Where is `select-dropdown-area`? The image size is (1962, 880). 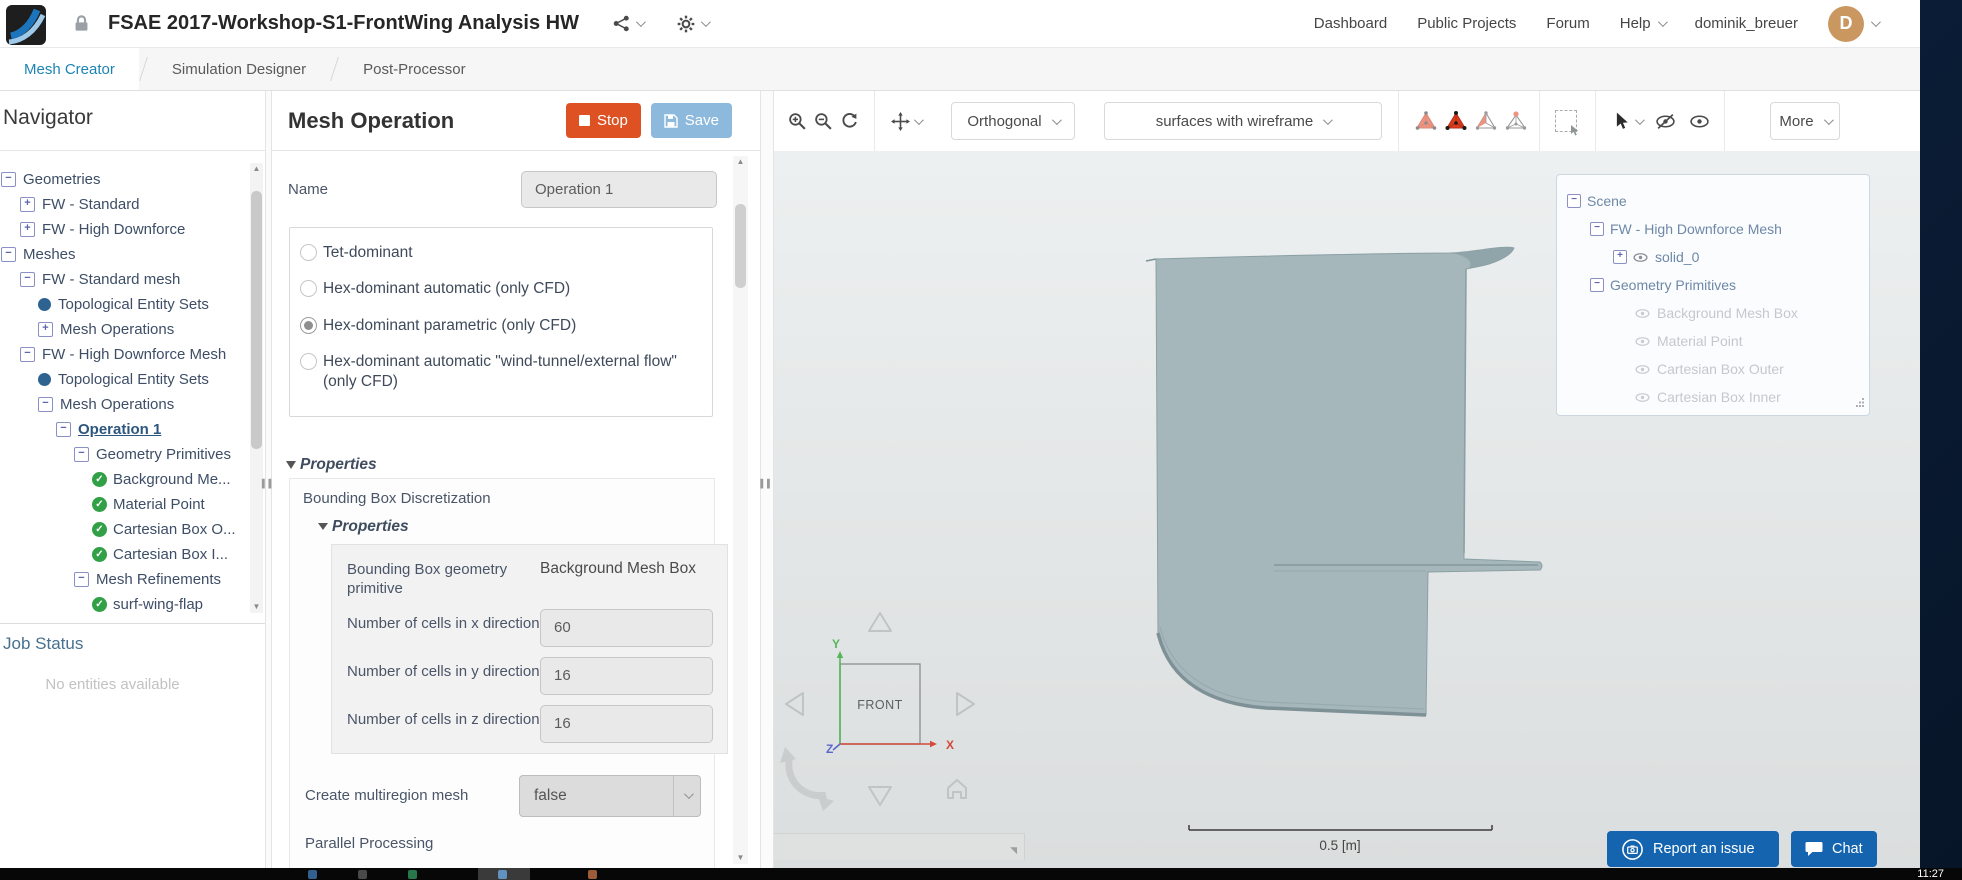
select-dropdown-area is located at coordinates (686, 795).